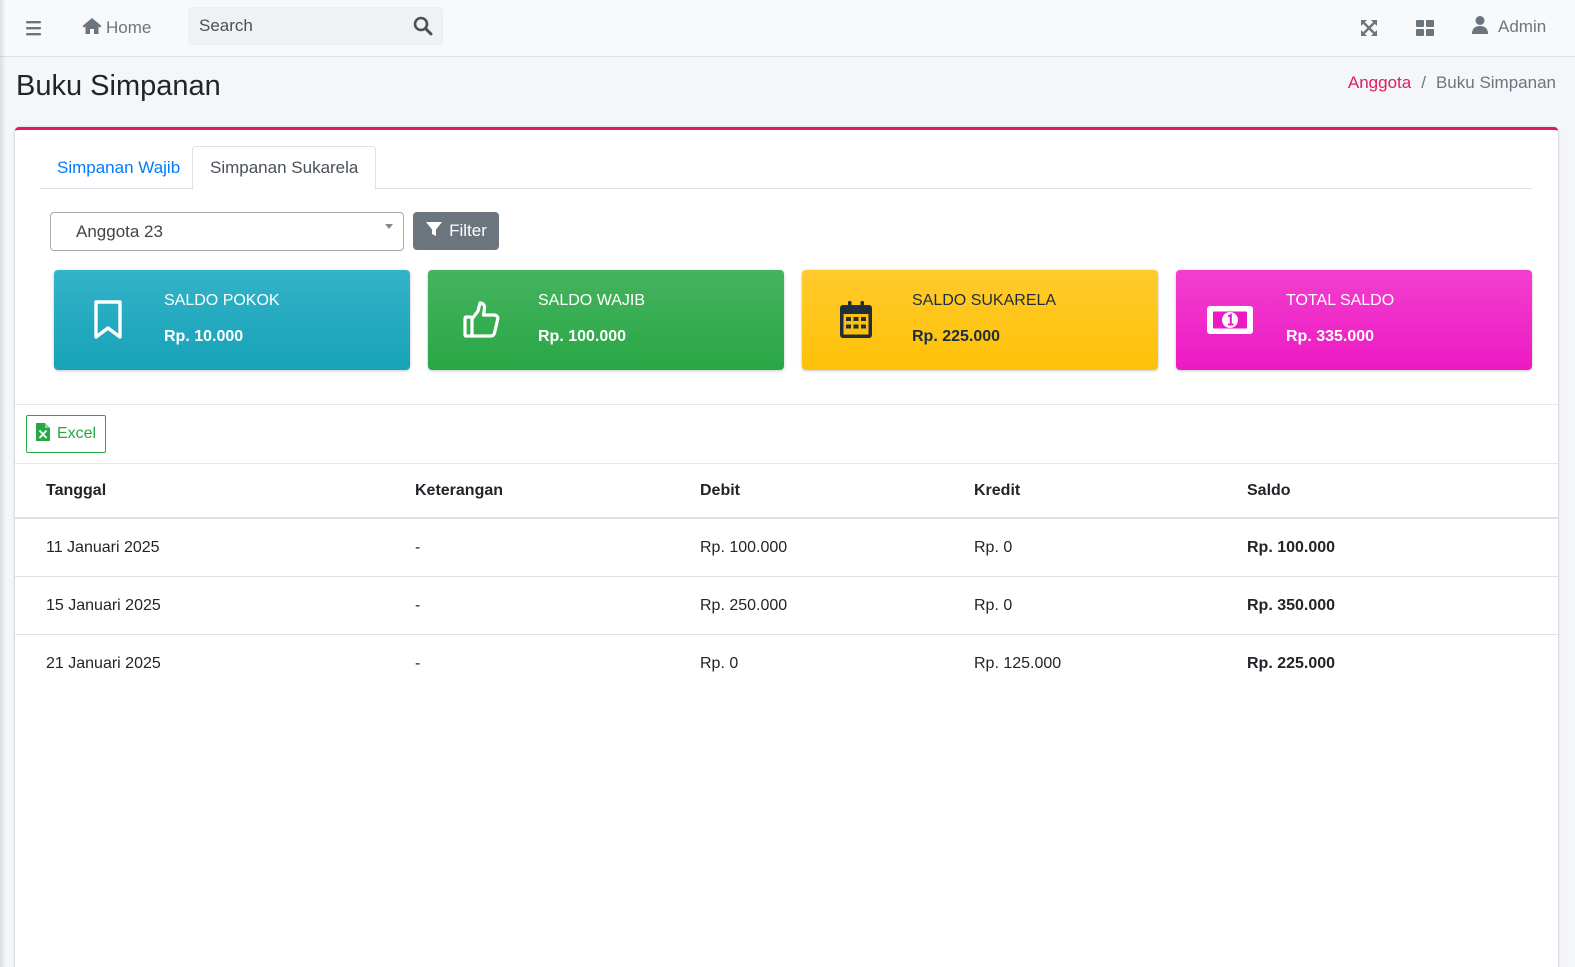  What do you see at coordinates (108, 320) in the screenshot?
I see `bookmark-icon` at bounding box center [108, 320].